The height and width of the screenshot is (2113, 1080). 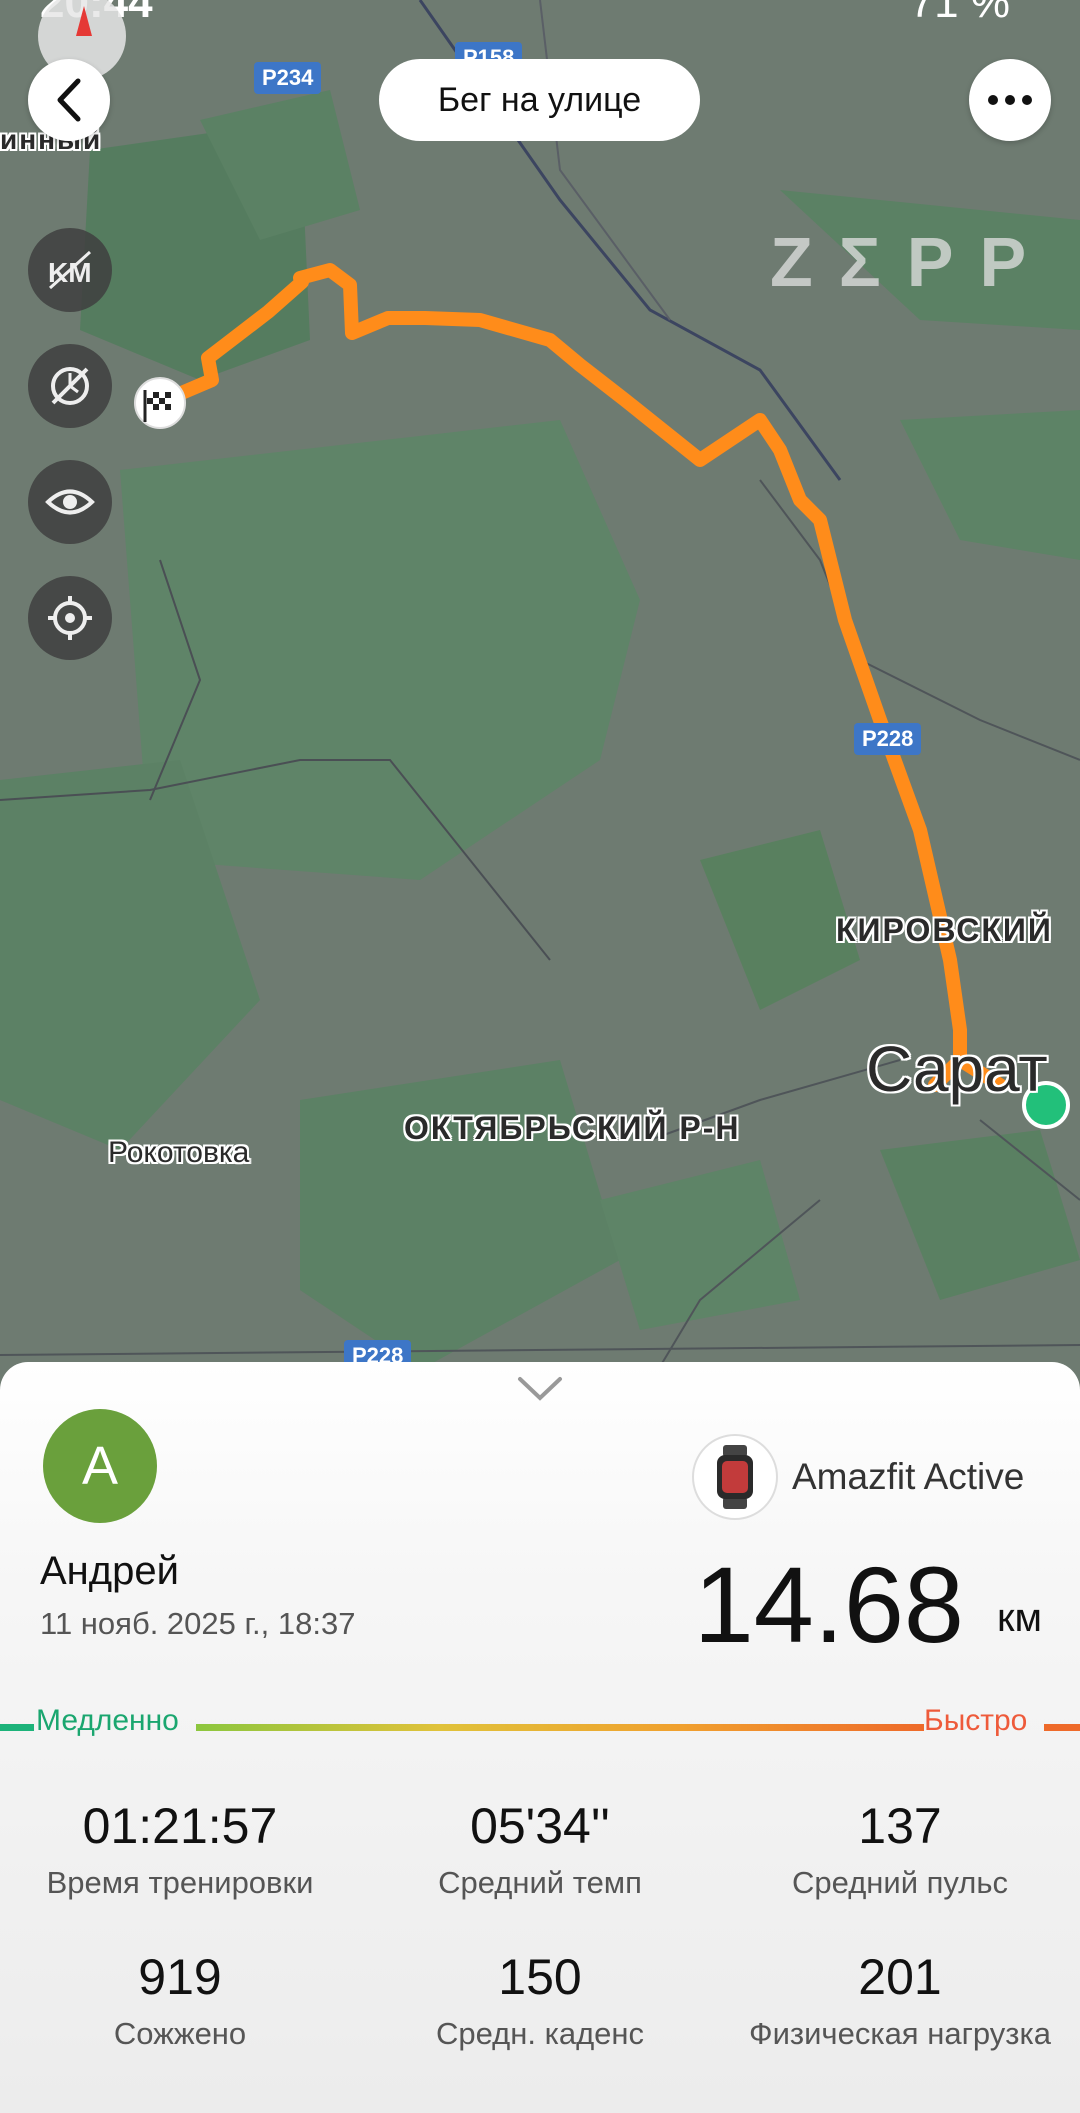 I want to click on status-battery: 71 %, so click(x=959, y=13).